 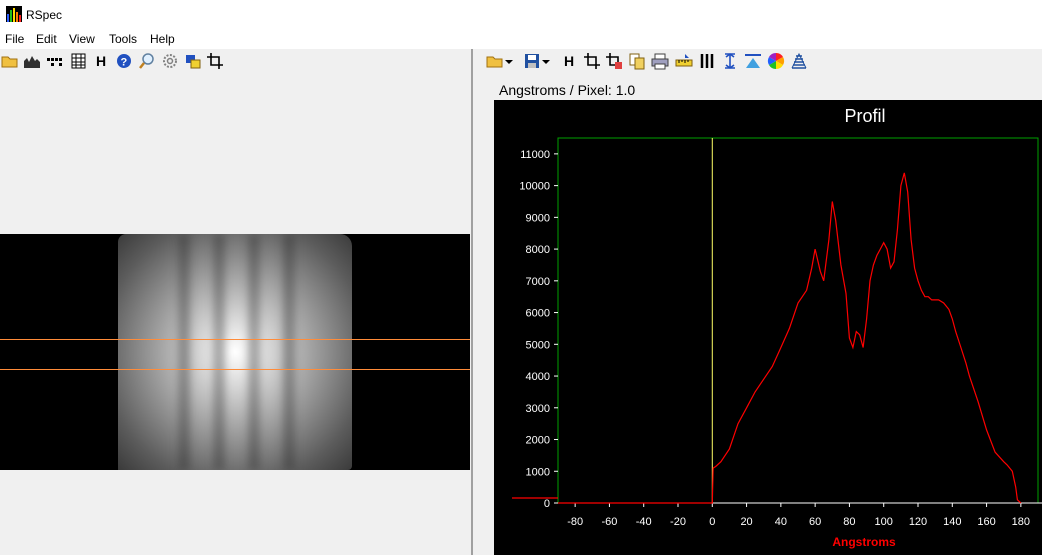 I want to click on selection-top-line, so click(x=235, y=339).